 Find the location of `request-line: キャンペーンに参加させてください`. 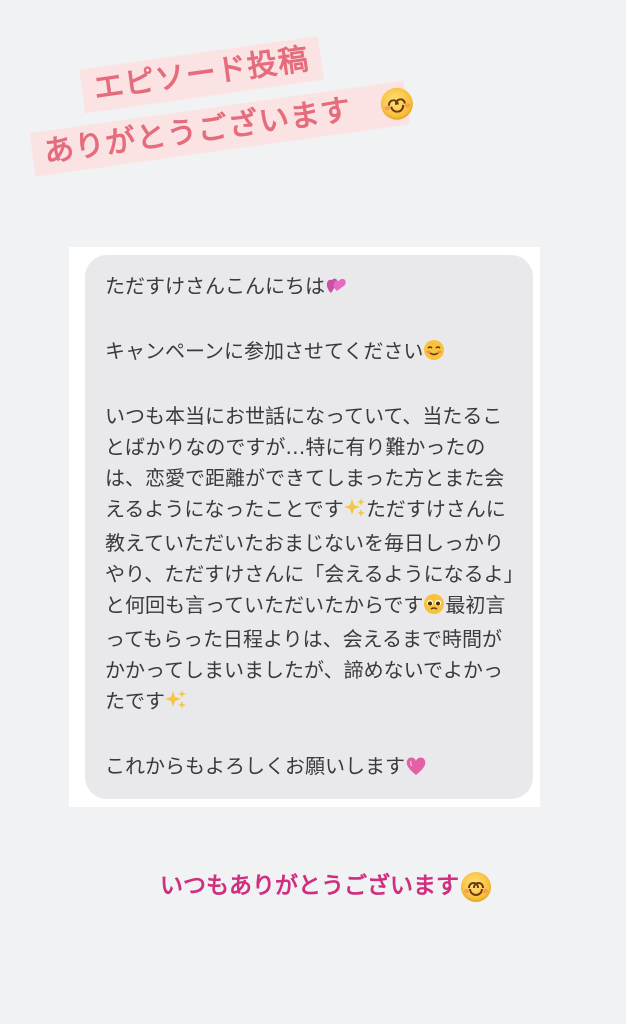

request-line: キャンペーンに参加させてください is located at coordinates (311, 353).